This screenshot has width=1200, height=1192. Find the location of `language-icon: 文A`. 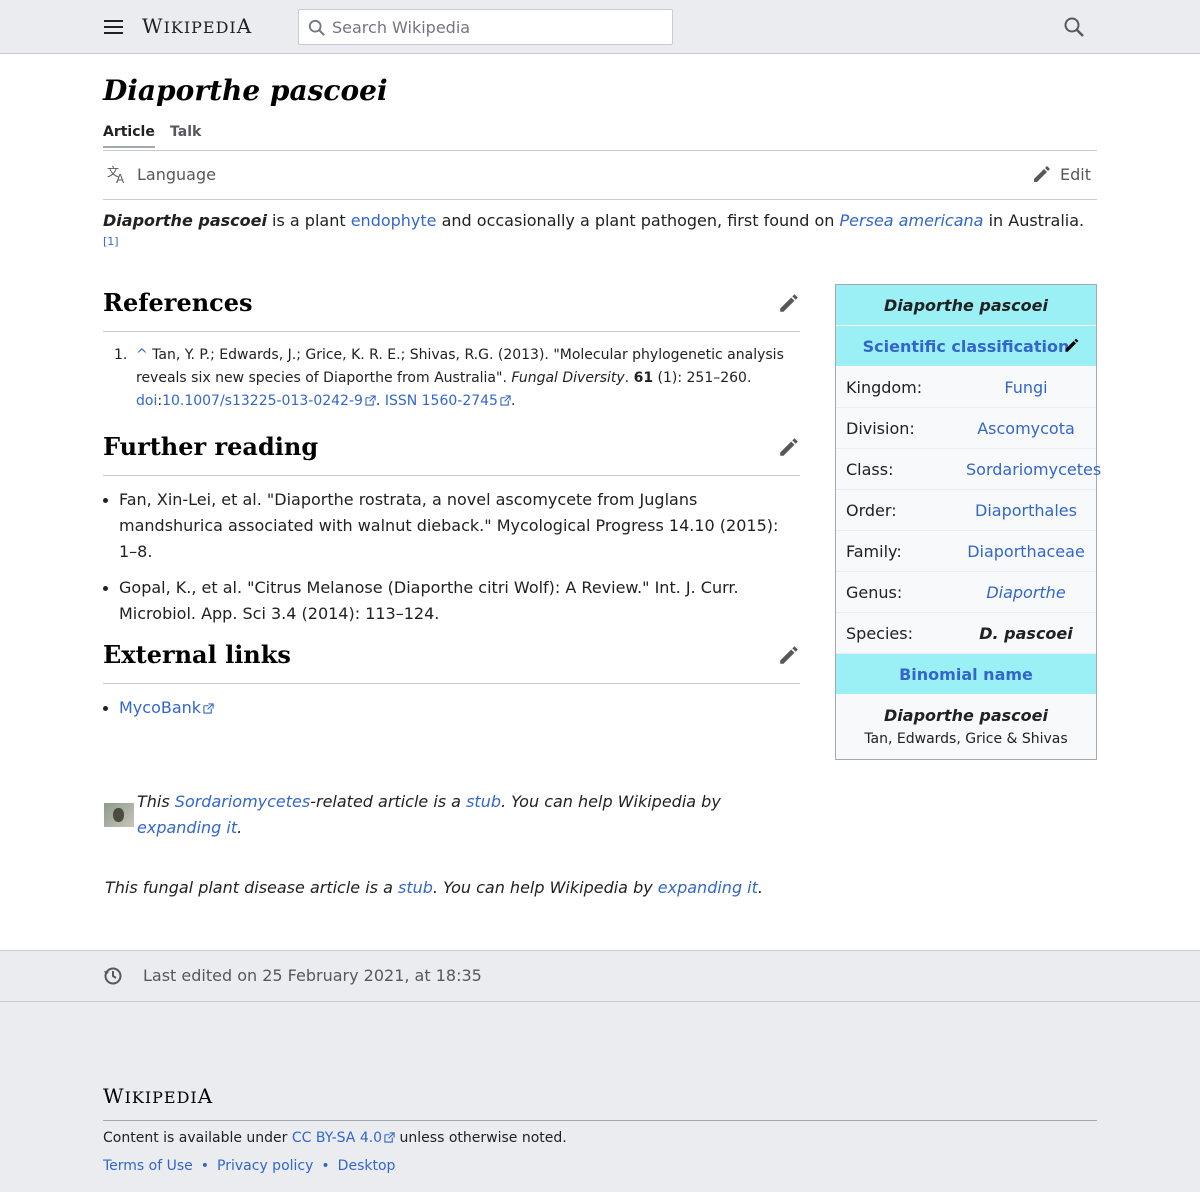

language-icon: 文A is located at coordinates (116, 174).